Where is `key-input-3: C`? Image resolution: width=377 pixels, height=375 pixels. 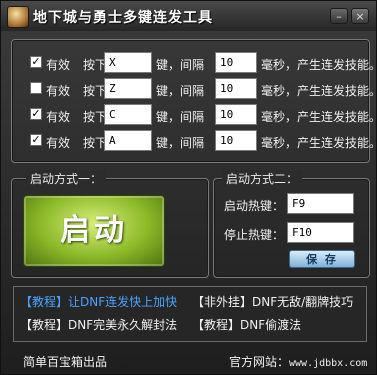 key-input-3: C is located at coordinates (128, 114).